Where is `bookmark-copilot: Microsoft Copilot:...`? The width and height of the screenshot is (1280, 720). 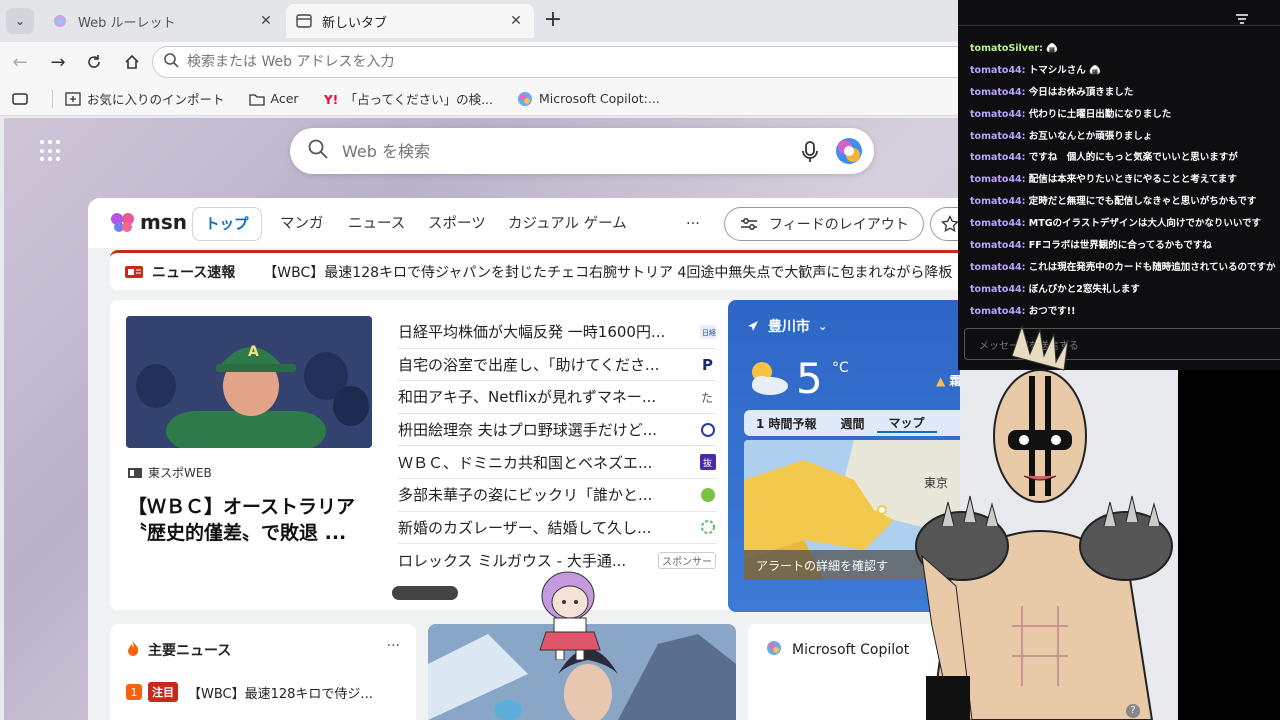 bookmark-copilot: Microsoft Copilot:... is located at coordinates (588, 99).